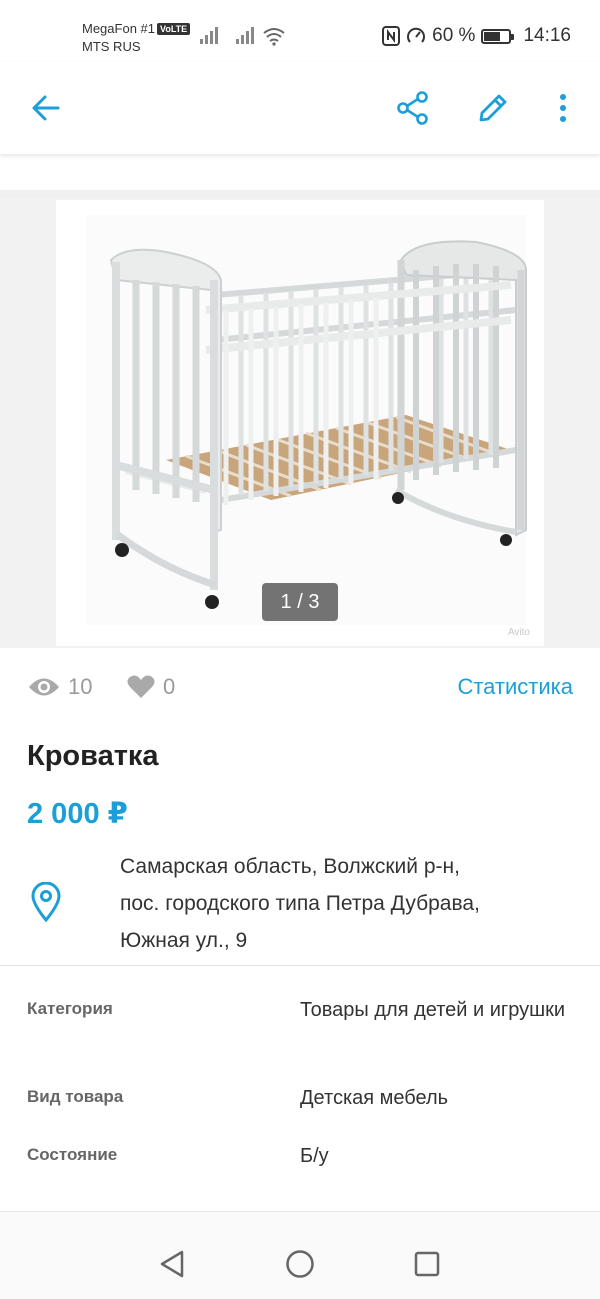  I want to click on listing-title: Кроватка, so click(93, 756).